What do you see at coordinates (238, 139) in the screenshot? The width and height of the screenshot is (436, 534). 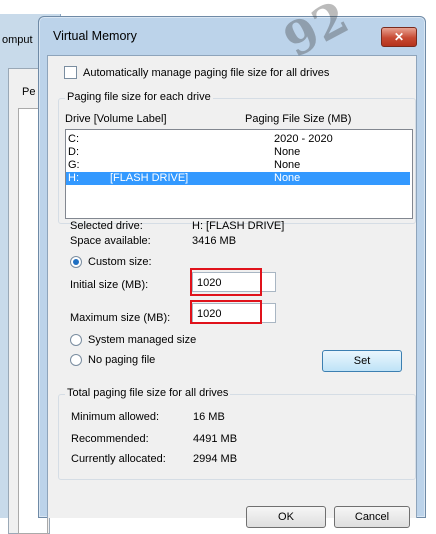 I see `drive-row-c: C: 2020 - 2020` at bounding box center [238, 139].